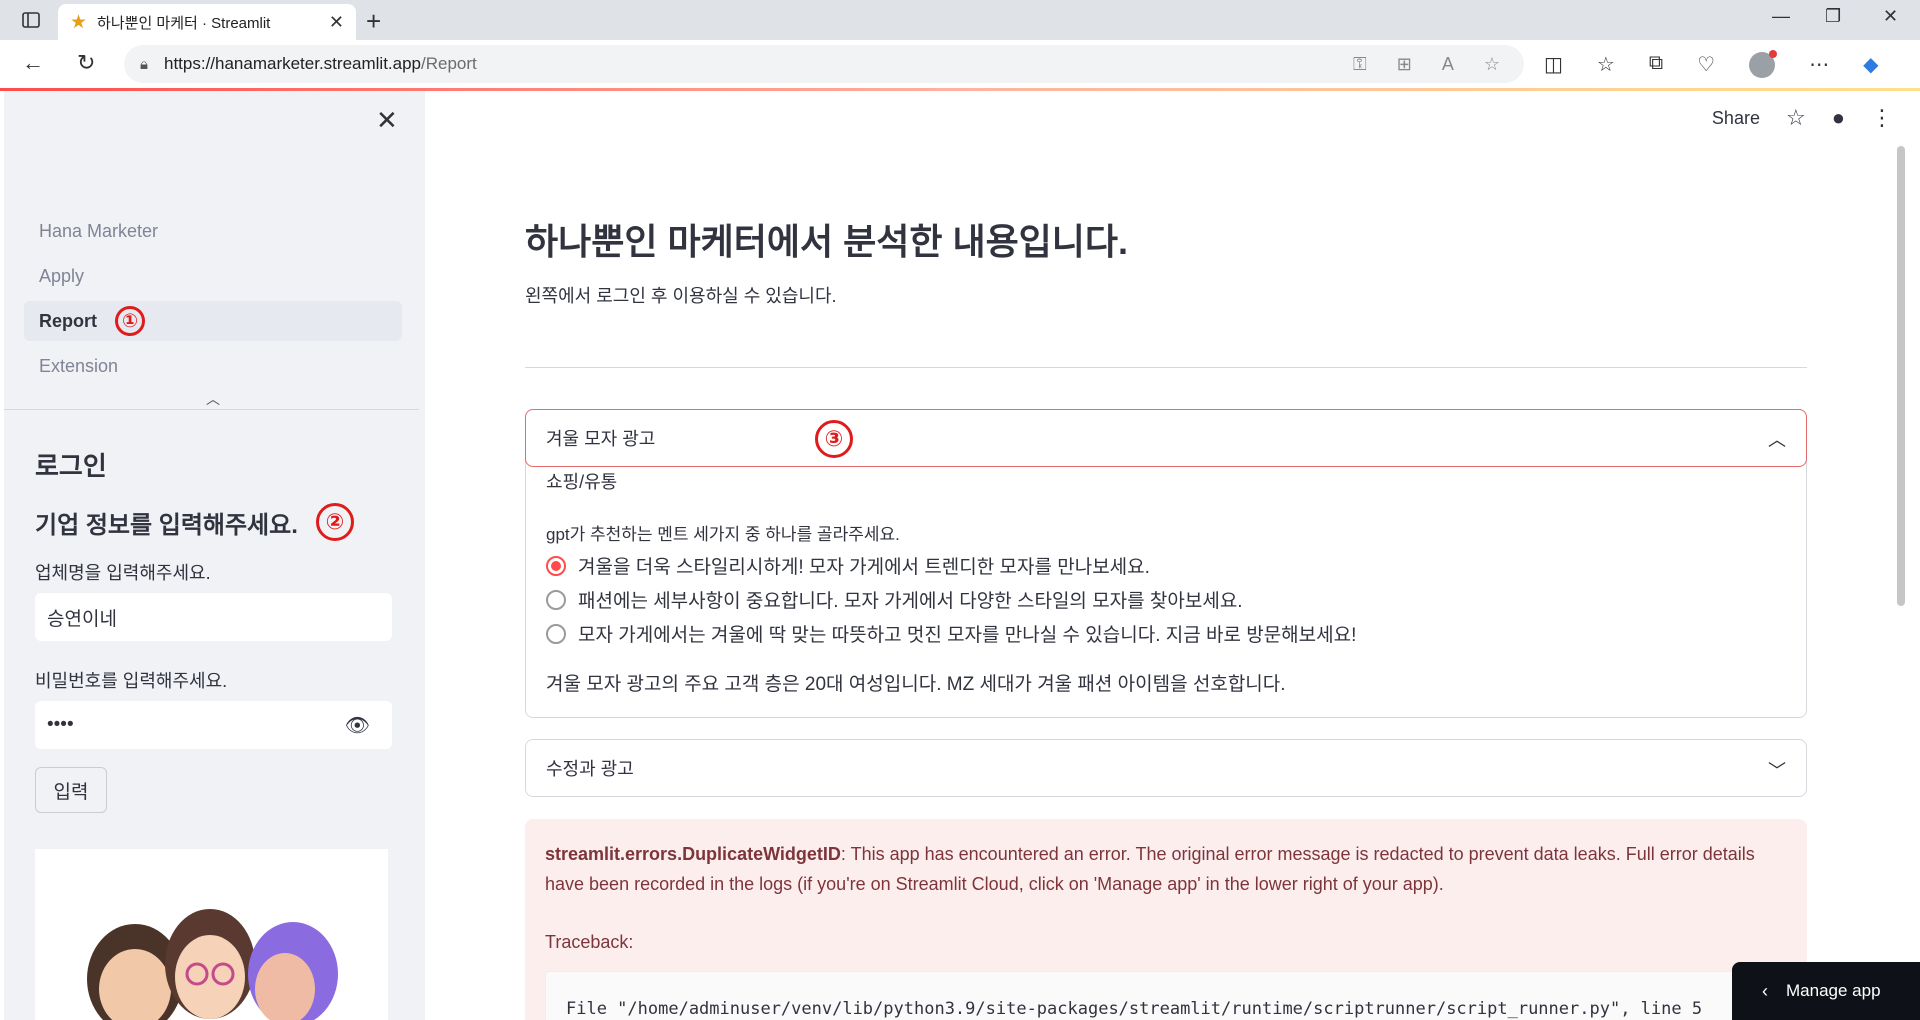 The height and width of the screenshot is (1020, 1920). I want to click on traceback-label: Traceback:, so click(589, 942).